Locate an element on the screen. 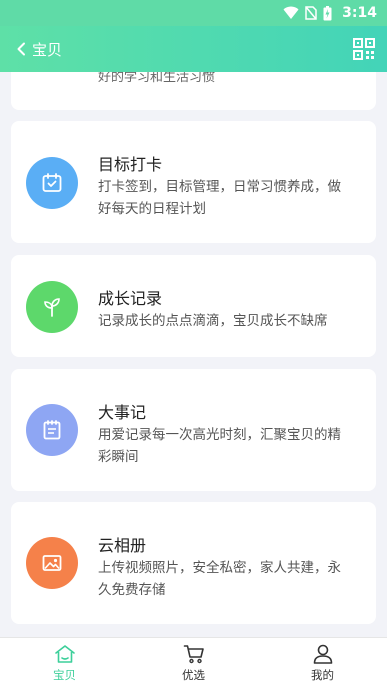  notebook-icon is located at coordinates (52, 430).